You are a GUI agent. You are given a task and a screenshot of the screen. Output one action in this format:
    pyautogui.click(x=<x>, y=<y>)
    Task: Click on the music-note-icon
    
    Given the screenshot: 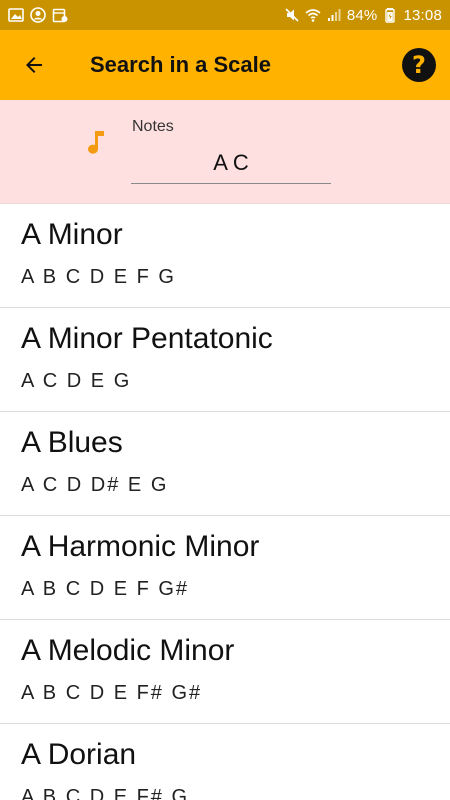 What is the action you would take?
    pyautogui.click(x=96, y=142)
    